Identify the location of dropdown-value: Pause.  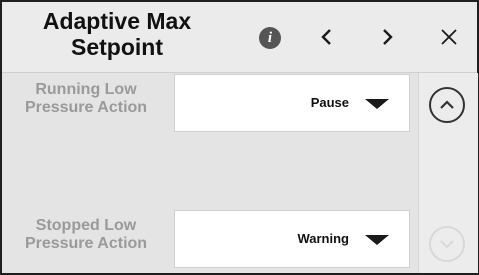
(329, 102).